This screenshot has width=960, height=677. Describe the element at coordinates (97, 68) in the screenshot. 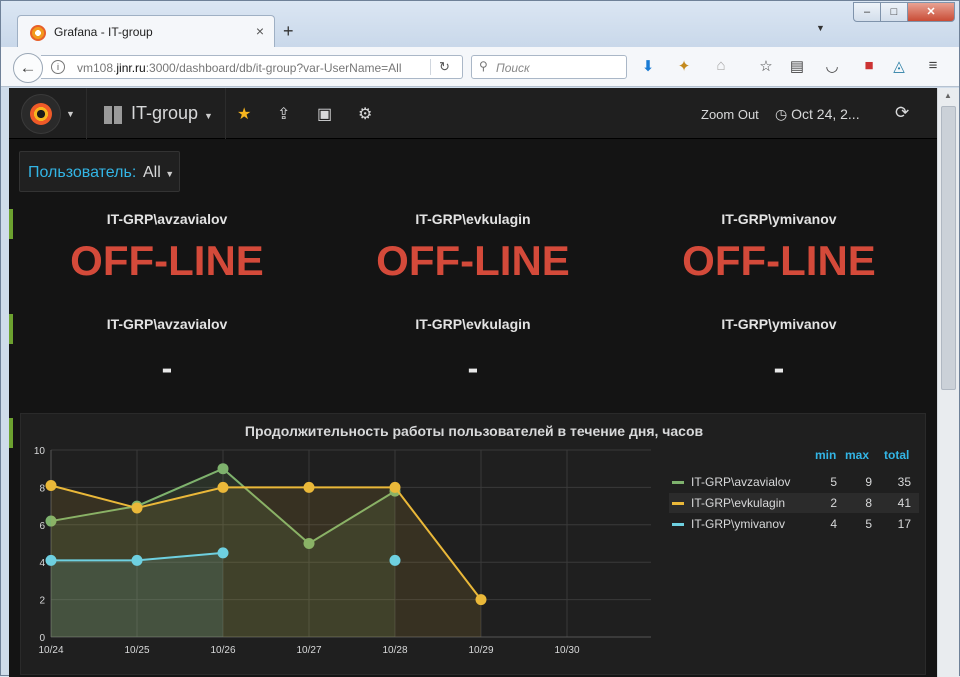

I see `url-prefix: vm108.` at that location.